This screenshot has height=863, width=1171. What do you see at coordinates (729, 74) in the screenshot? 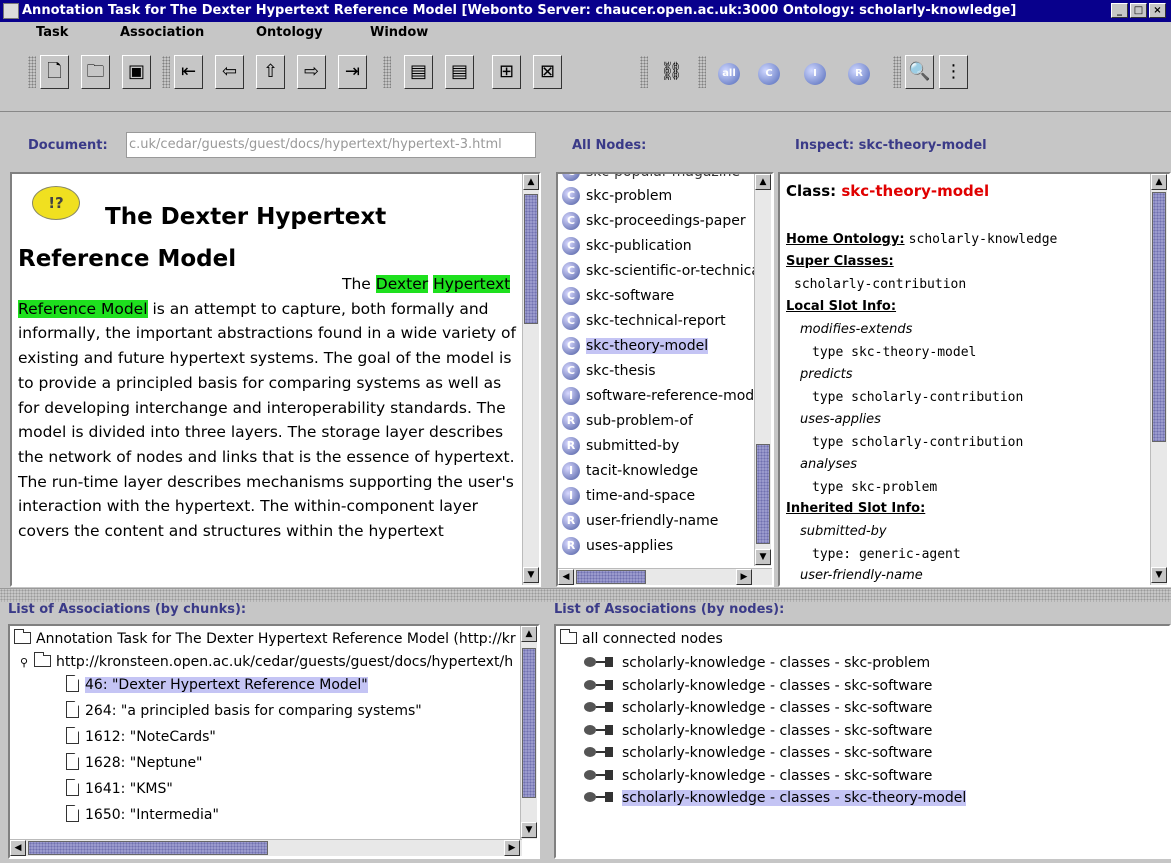
I see `all-icon: all` at bounding box center [729, 74].